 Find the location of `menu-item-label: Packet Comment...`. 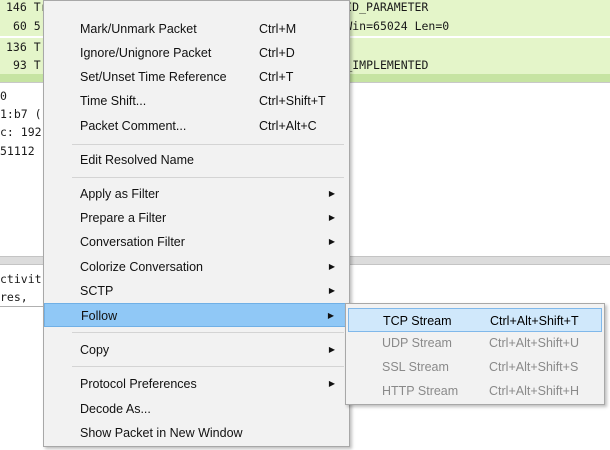

menu-item-label: Packet Comment... is located at coordinates (133, 126).